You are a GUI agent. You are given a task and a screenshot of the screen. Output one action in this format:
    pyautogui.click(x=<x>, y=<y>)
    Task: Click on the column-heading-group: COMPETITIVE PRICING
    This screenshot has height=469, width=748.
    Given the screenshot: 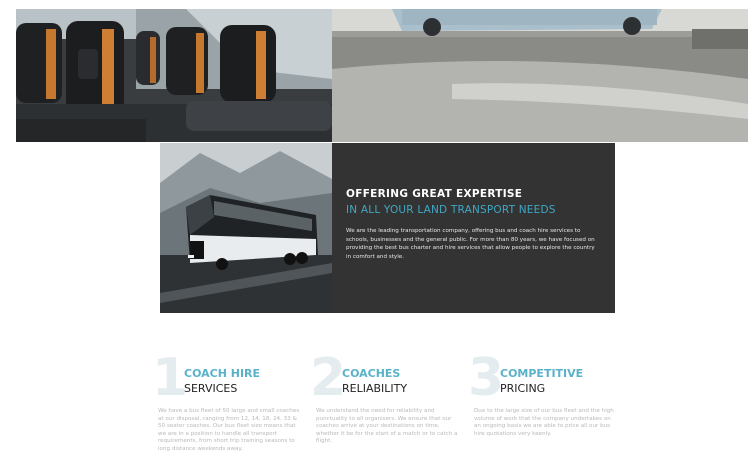 What is the action you would take?
    pyautogui.click(x=541, y=382)
    